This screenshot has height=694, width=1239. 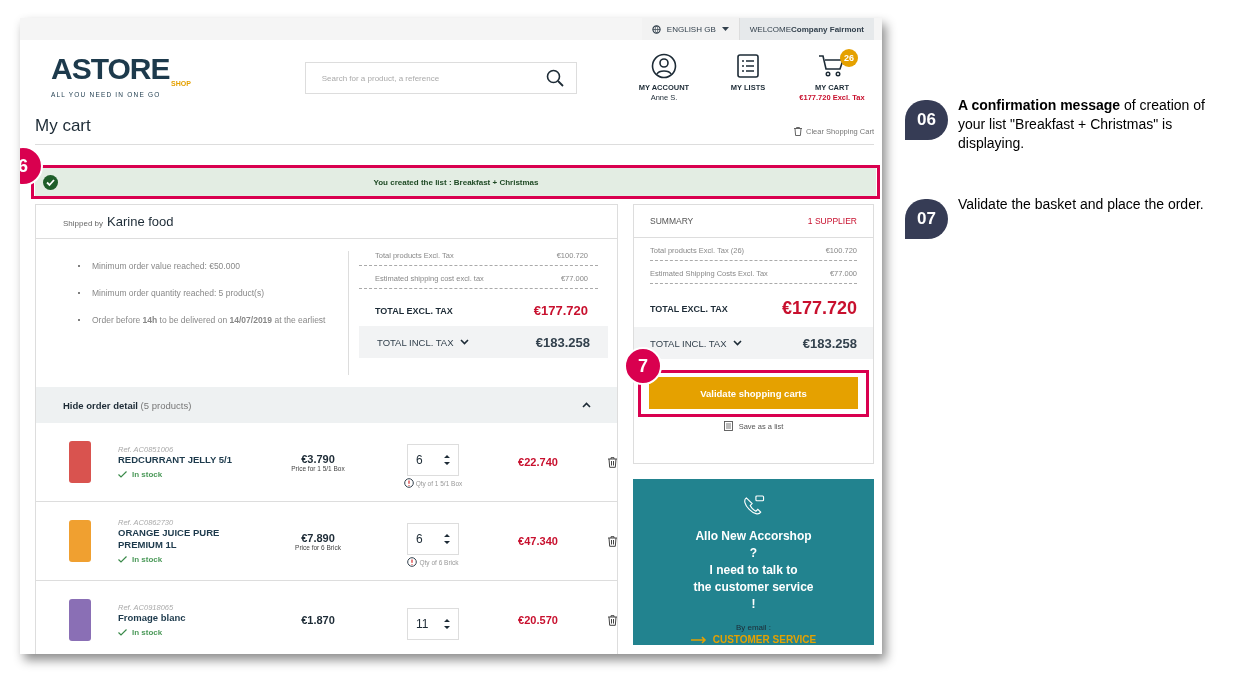 I want to click on welcome-text: WELCOMECompany Fairmont, so click(x=806, y=29).